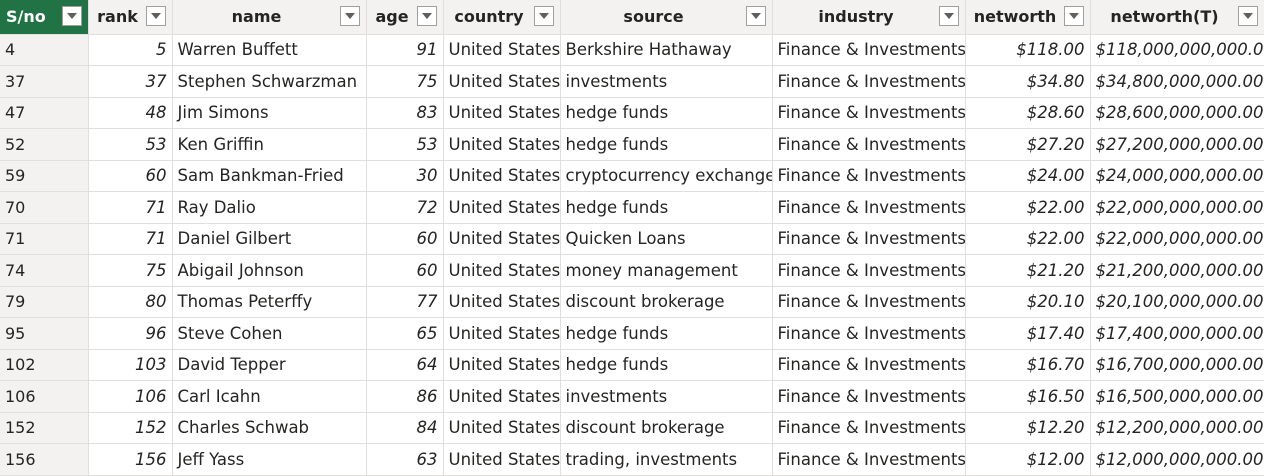 This screenshot has width=1264, height=476. Describe the element at coordinates (405, 50) in the screenshot. I see `cell-age: 91` at that location.